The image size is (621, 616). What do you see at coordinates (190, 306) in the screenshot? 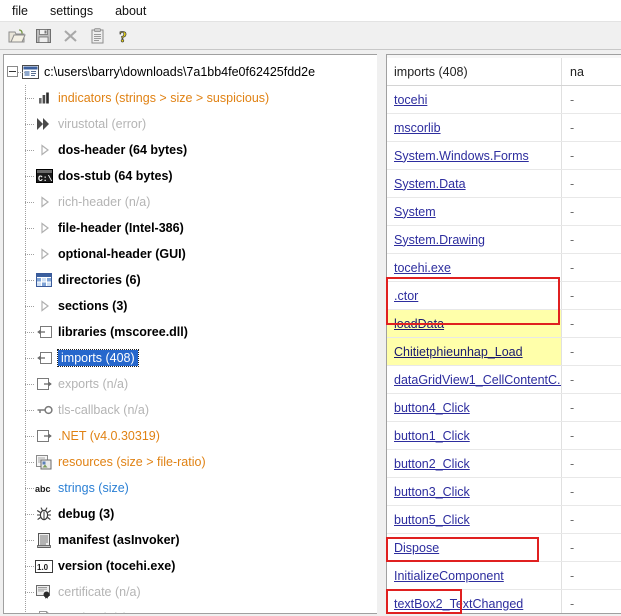
I see `tree-item-sections: sections (3)` at bounding box center [190, 306].